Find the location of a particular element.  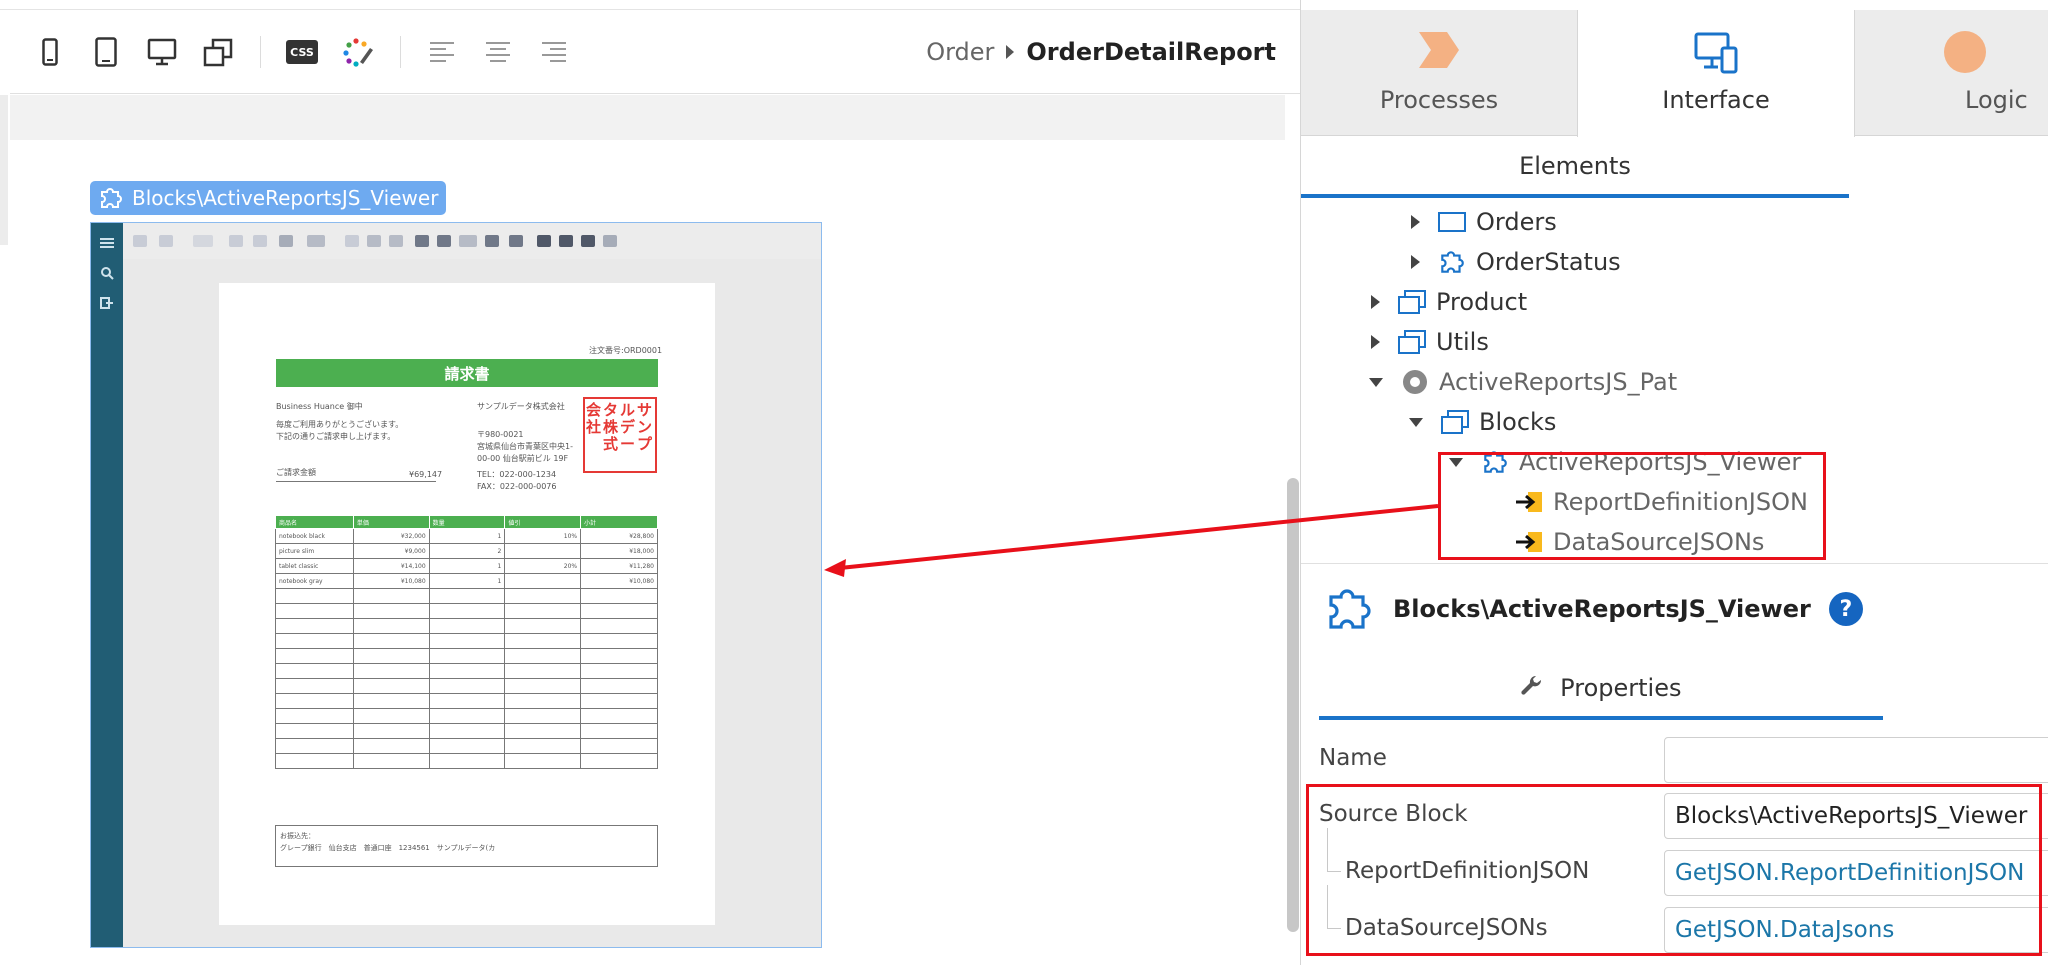

module-icon is located at coordinates (1415, 382).